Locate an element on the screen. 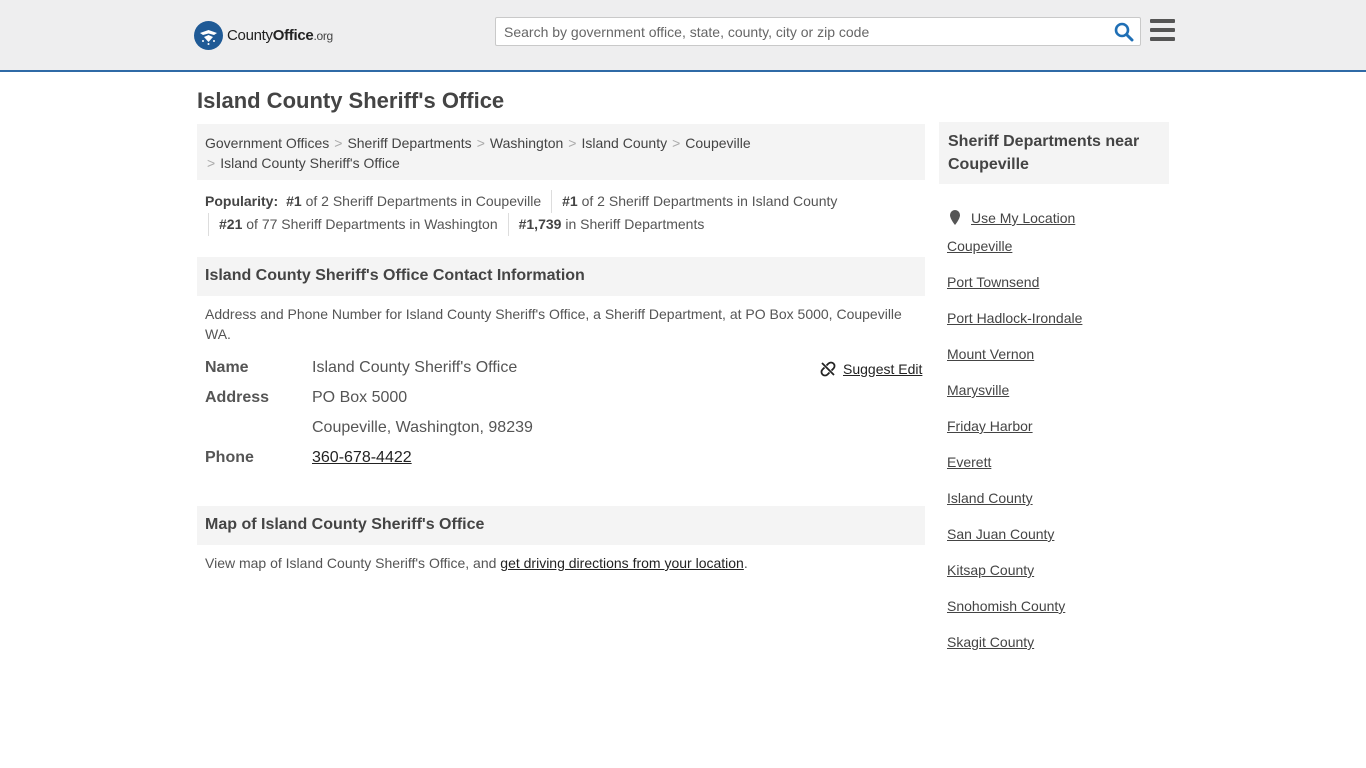  popularity-label: Popularity: is located at coordinates (242, 201).